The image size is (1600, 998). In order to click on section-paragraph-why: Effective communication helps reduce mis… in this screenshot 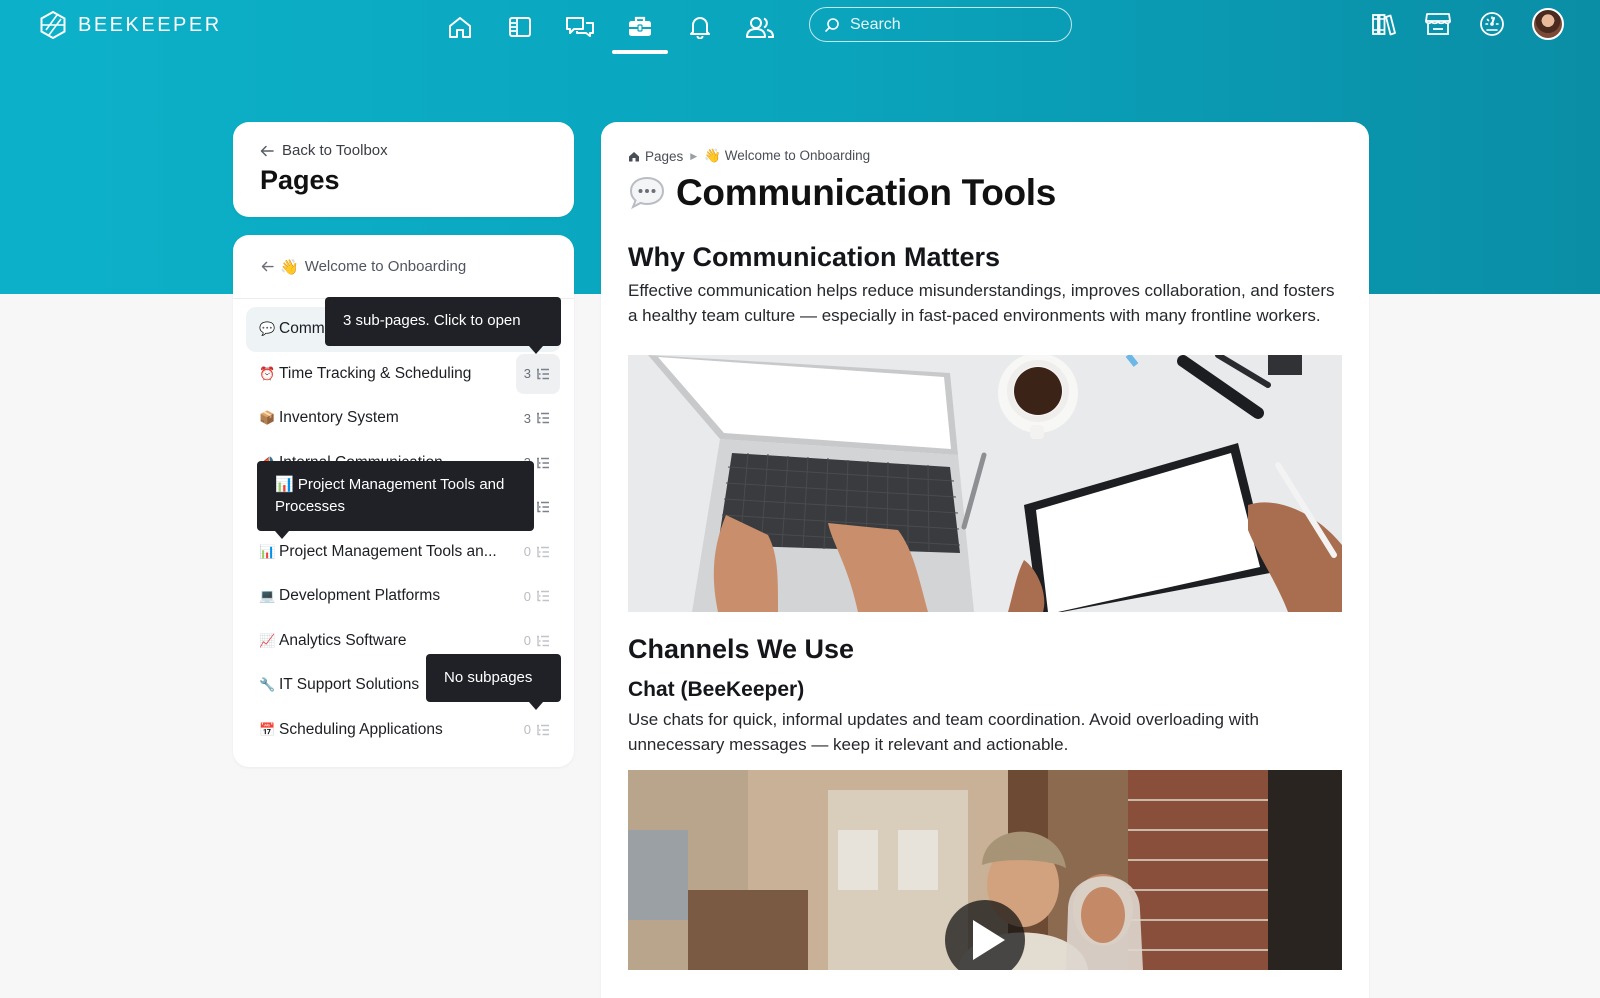, I will do `click(981, 303)`.